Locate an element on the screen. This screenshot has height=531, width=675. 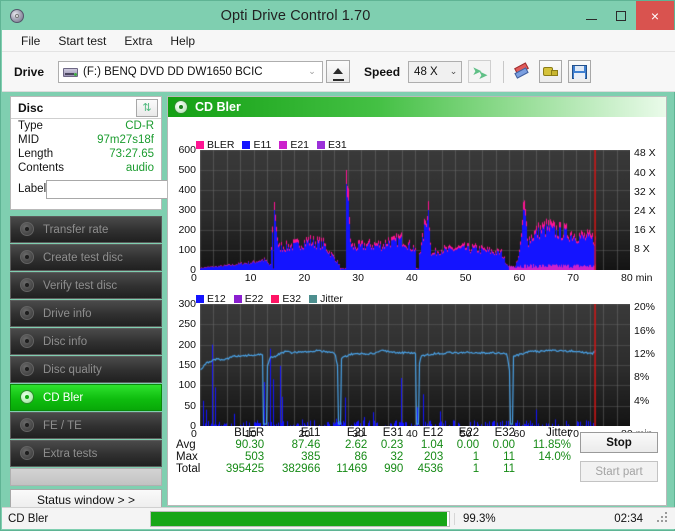
progress-percent-label: 99.3% is located at coordinates (499, 518).